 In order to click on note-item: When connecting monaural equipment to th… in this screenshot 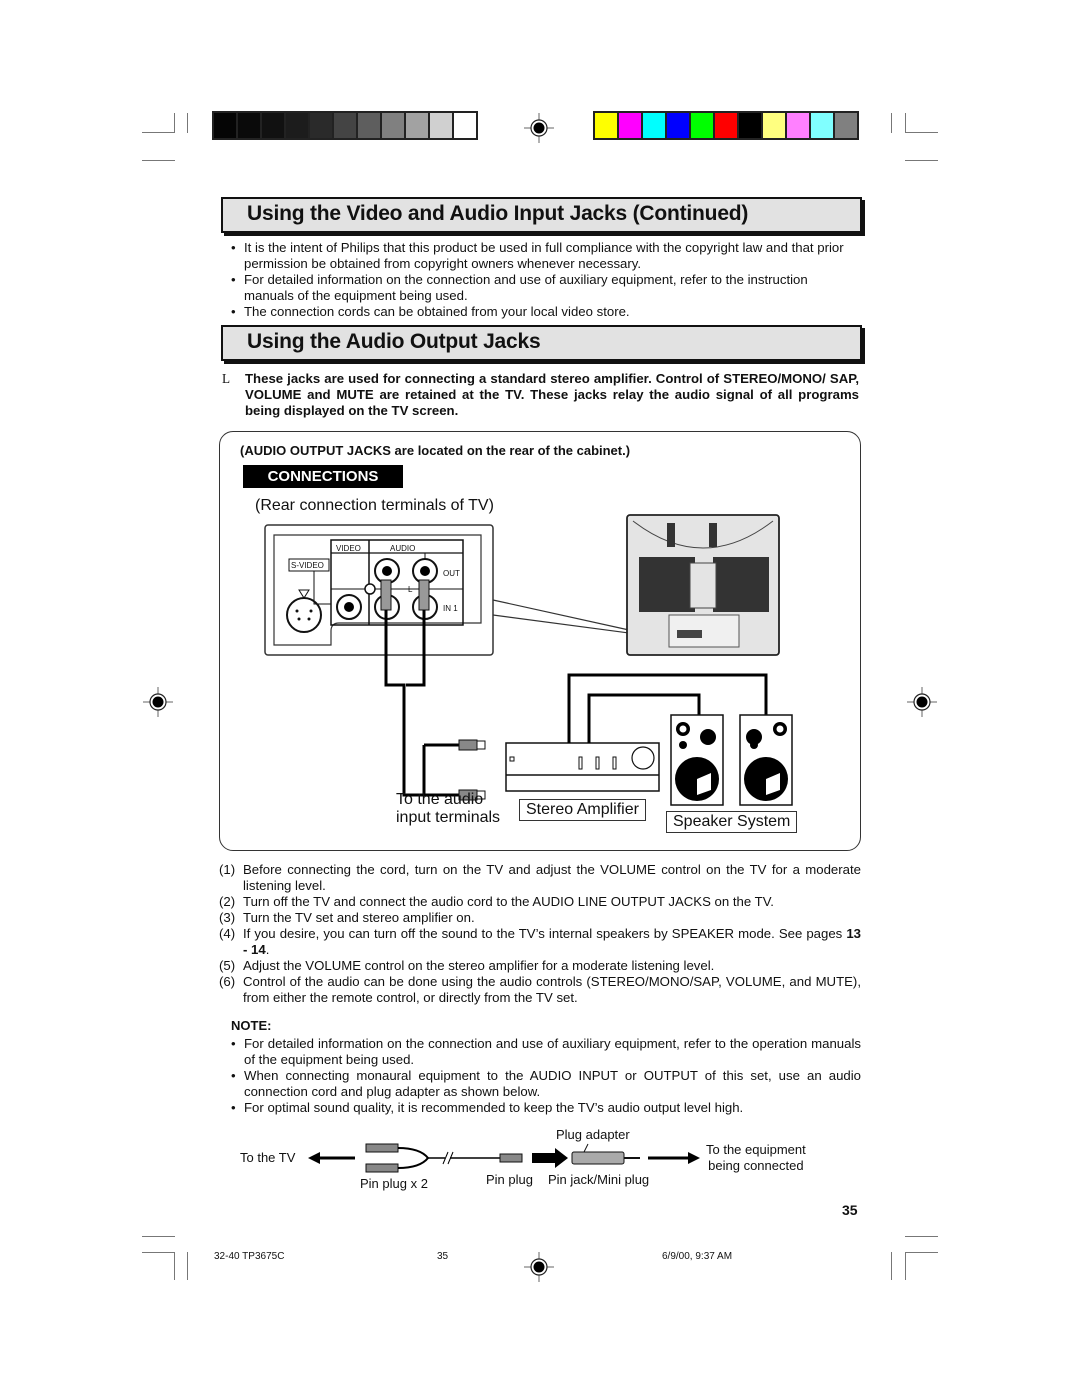, I will do `click(546, 1084)`.